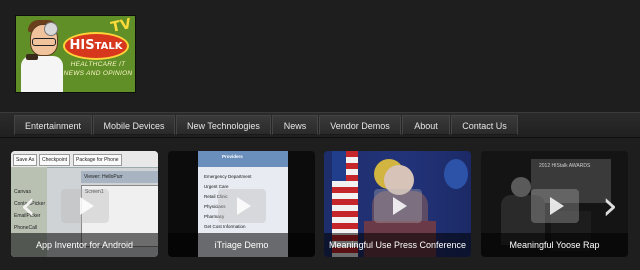 The width and height of the screenshot is (640, 270). Describe the element at coordinates (134, 125) in the screenshot. I see `nav-mobile-devices: Mobile Devices` at that location.